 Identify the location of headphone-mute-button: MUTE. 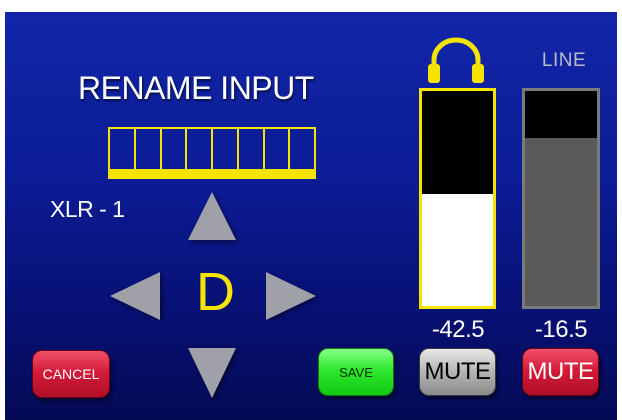
(457, 372).